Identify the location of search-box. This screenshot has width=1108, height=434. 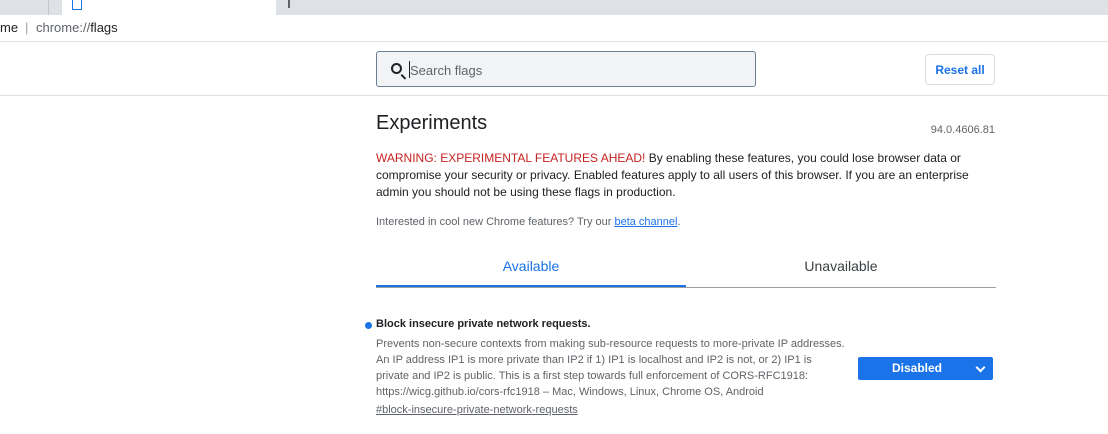
(566, 69).